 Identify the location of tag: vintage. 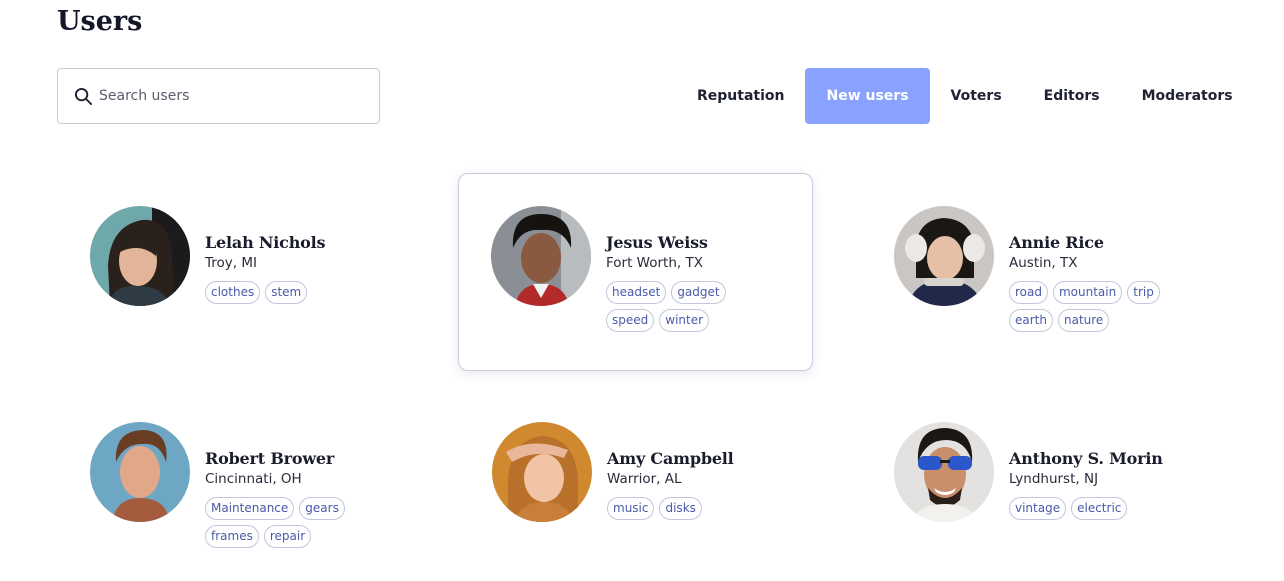
(1038, 508).